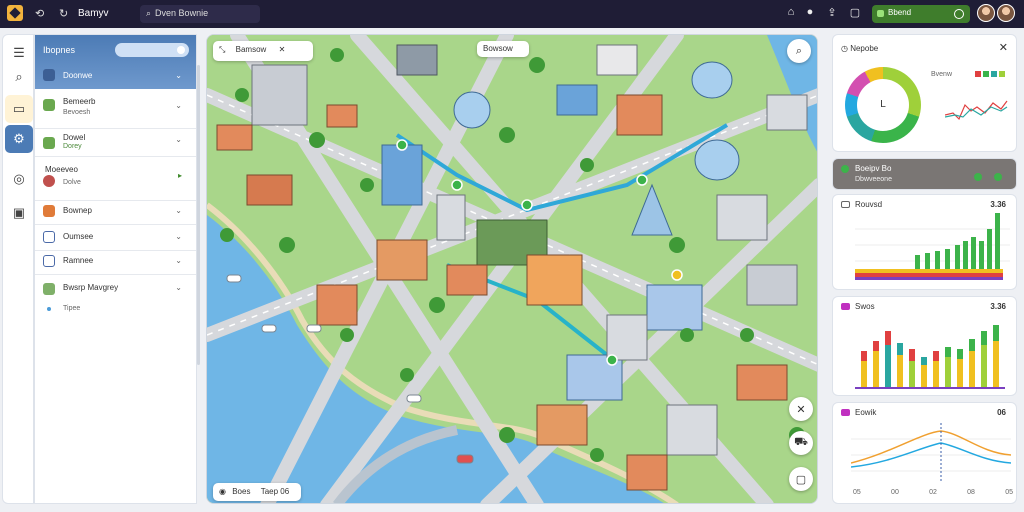  What do you see at coordinates (79, 101) in the screenshot?
I see `list-item-label: Bemeerb` at bounding box center [79, 101].